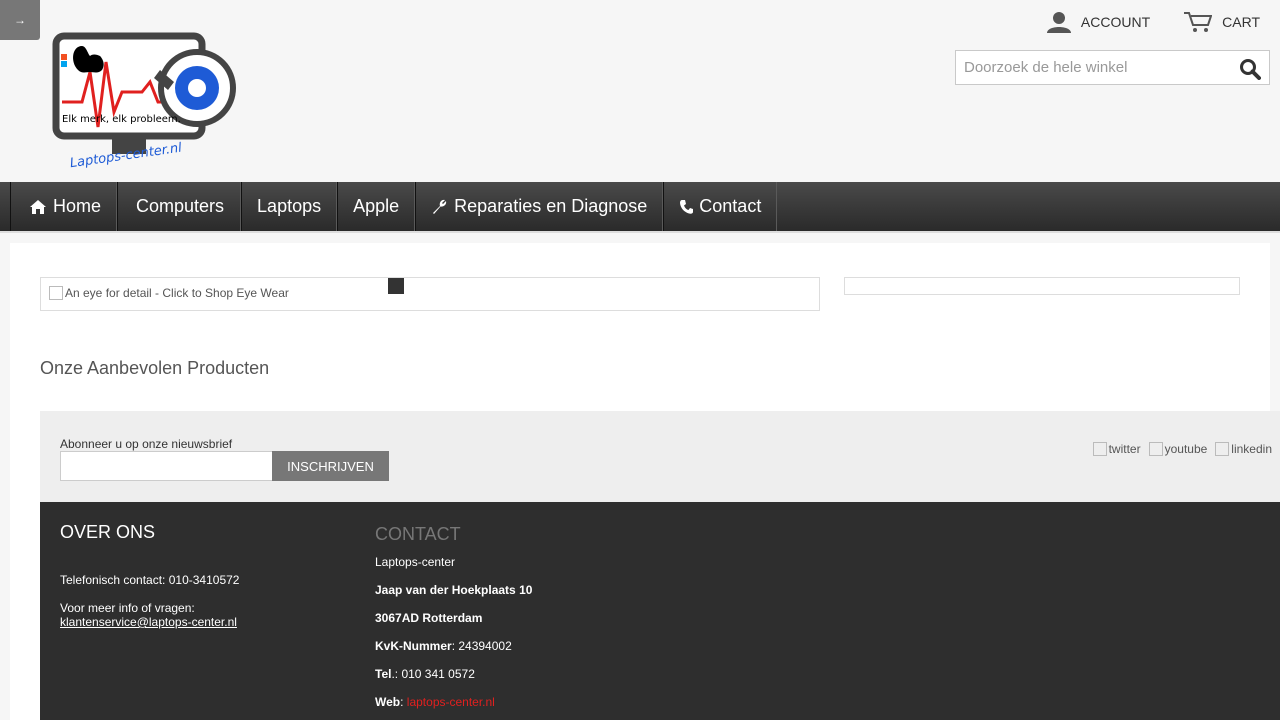 This screenshot has width=1280, height=720. Describe the element at coordinates (1241, 22) in the screenshot. I see `cart-label: CART` at that location.